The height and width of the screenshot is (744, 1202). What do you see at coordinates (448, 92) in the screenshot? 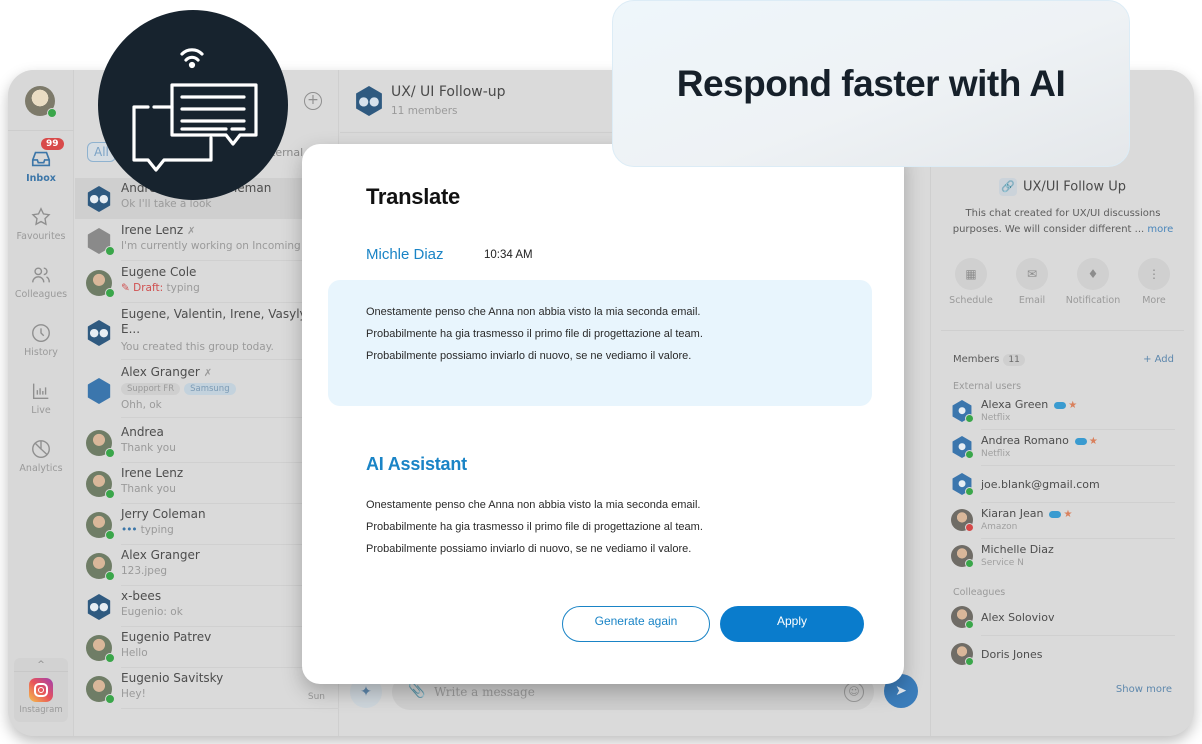
I see `conversation-title: UX/ UI Follow-up` at bounding box center [448, 92].